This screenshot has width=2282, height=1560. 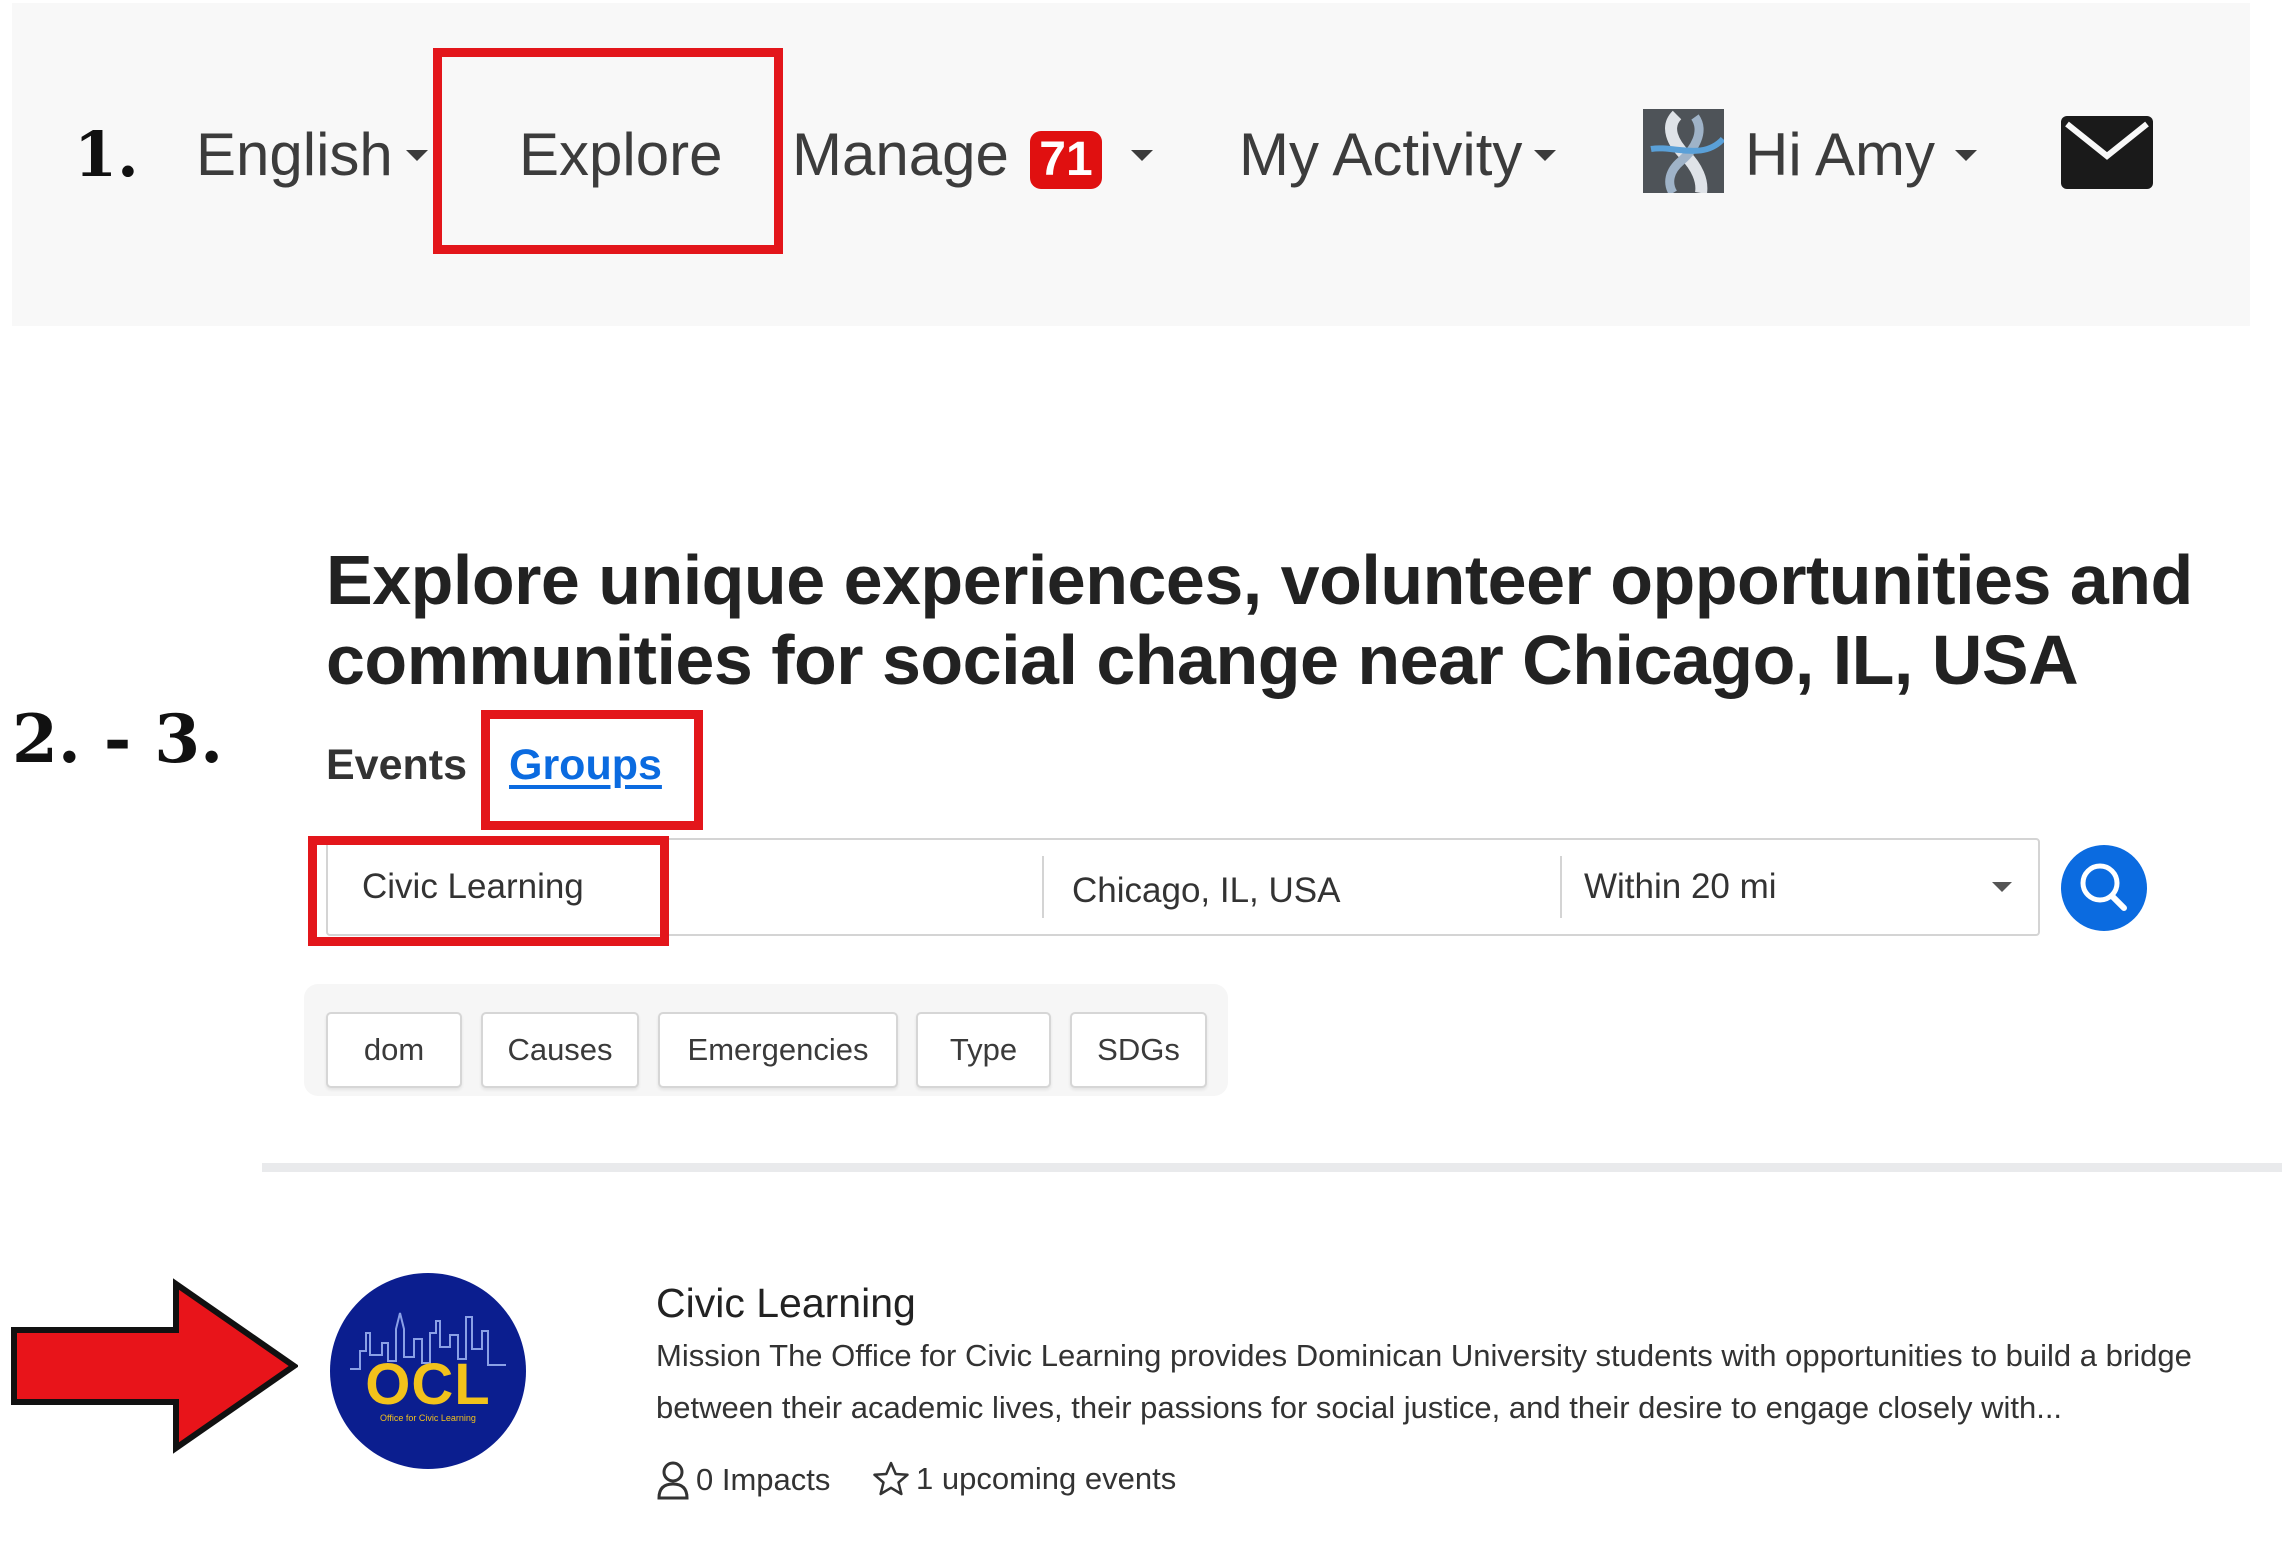 What do you see at coordinates (900, 154) in the screenshot?
I see `manage-menu: Manage` at bounding box center [900, 154].